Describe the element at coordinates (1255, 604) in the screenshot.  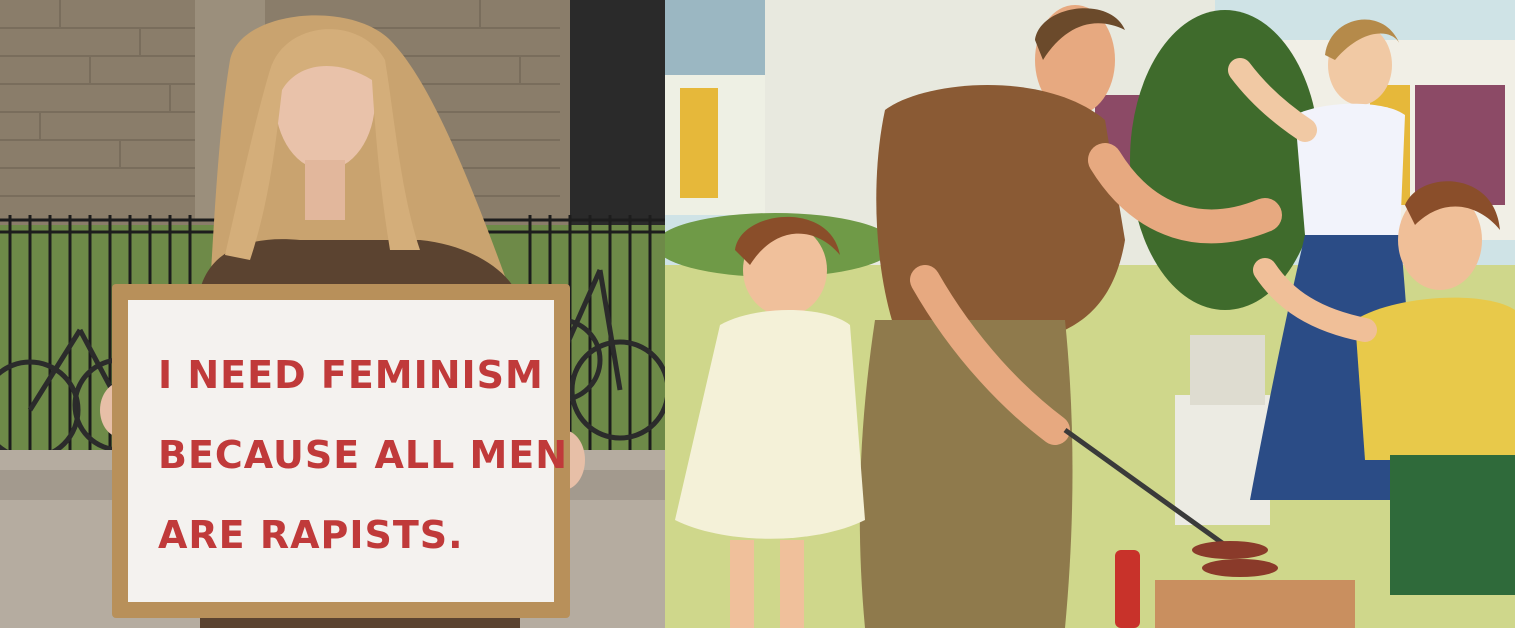
I see `grill` at that location.